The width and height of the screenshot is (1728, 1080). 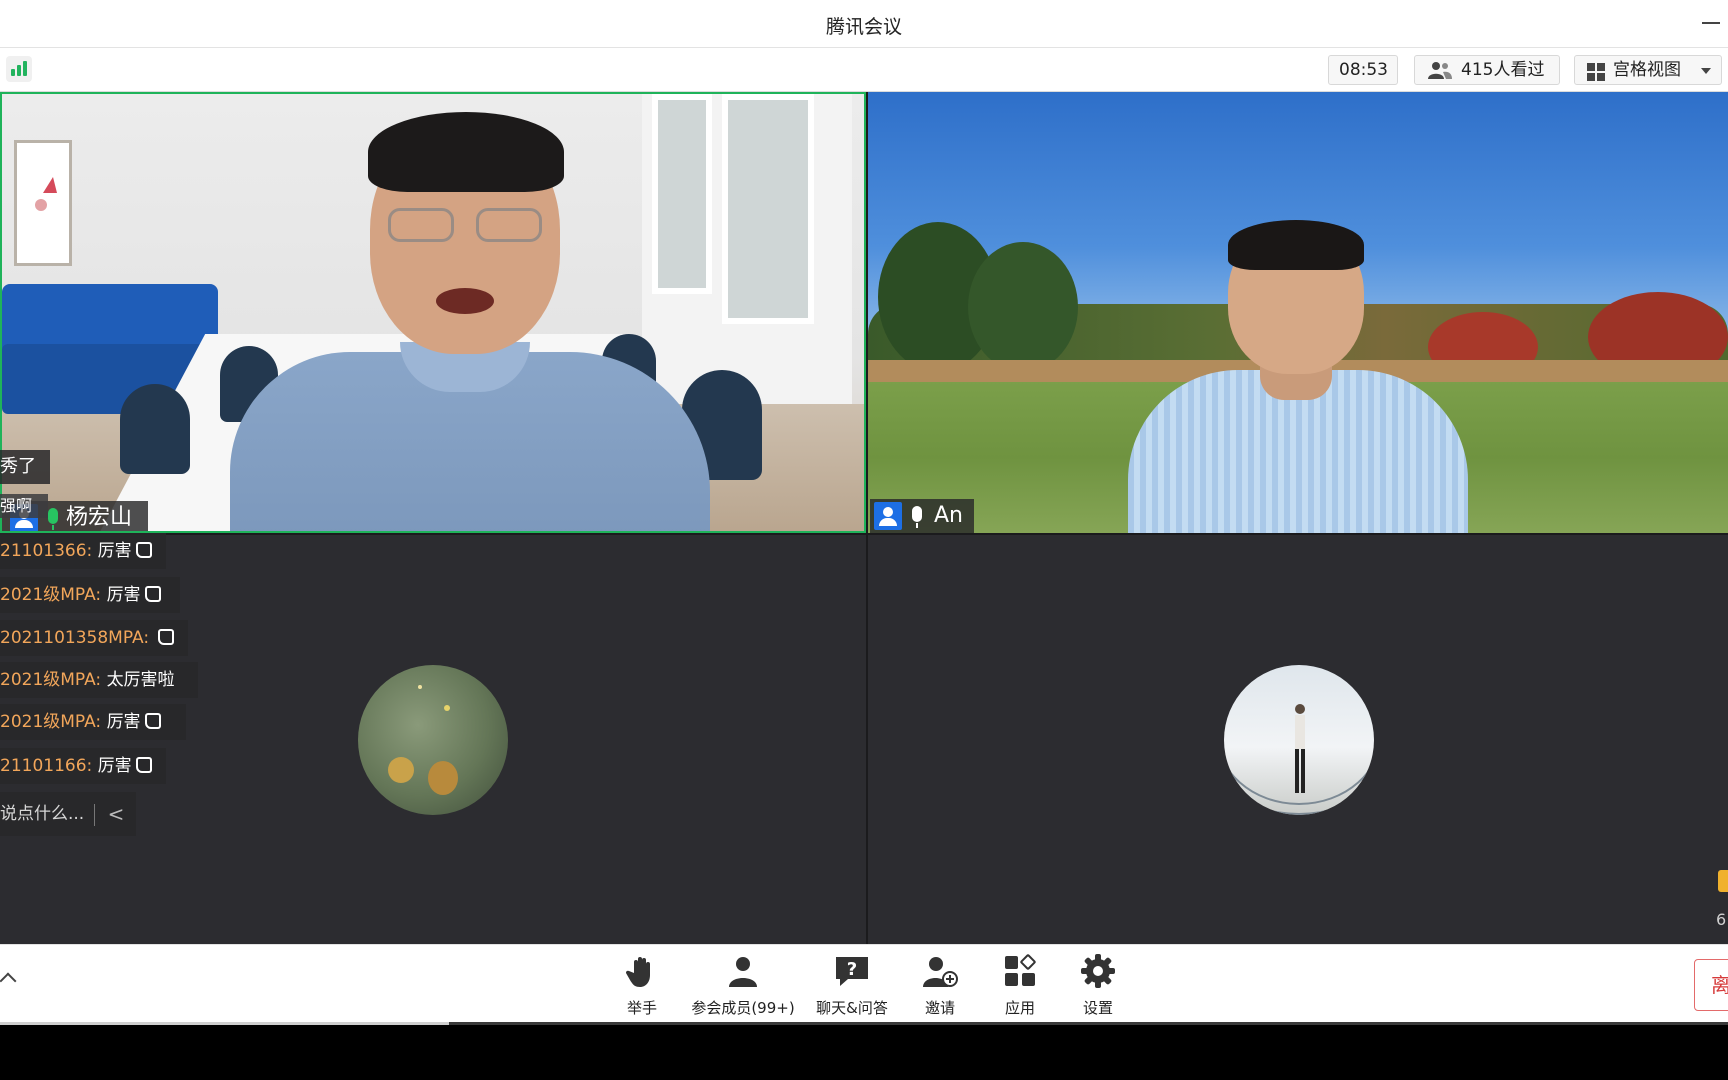 I want to click on chat-message: 2021级MPA: 太厉害啦, so click(x=99, y=680).